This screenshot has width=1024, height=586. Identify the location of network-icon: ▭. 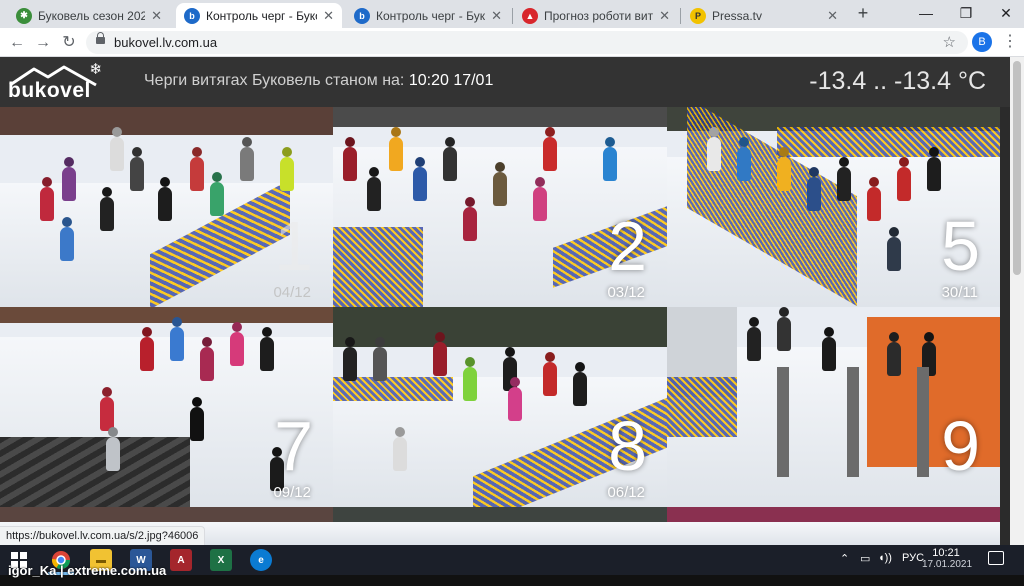
(865, 558).